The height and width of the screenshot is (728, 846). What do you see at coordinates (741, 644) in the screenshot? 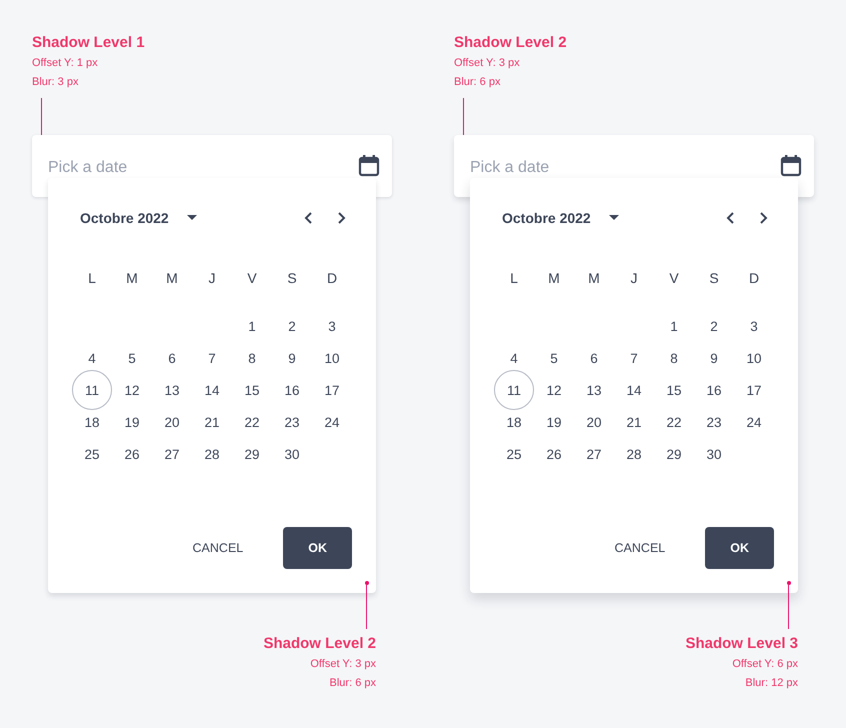
I see `annotation-title: Shadow Level 3` at bounding box center [741, 644].